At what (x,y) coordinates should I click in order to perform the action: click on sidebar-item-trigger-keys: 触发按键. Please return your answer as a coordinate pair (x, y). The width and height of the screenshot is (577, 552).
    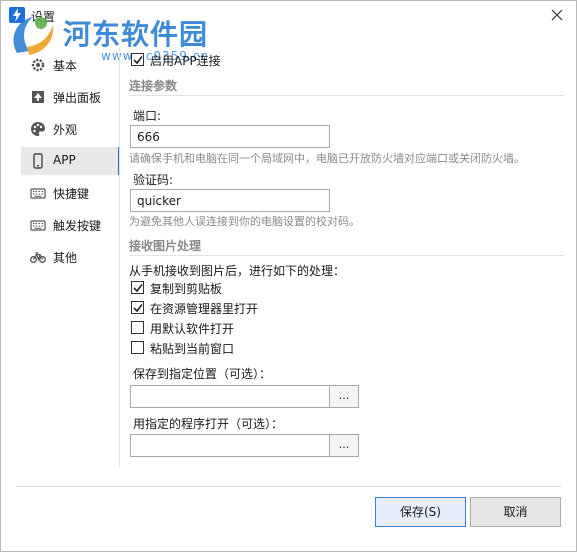
    Looking at the image, I should click on (70, 225).